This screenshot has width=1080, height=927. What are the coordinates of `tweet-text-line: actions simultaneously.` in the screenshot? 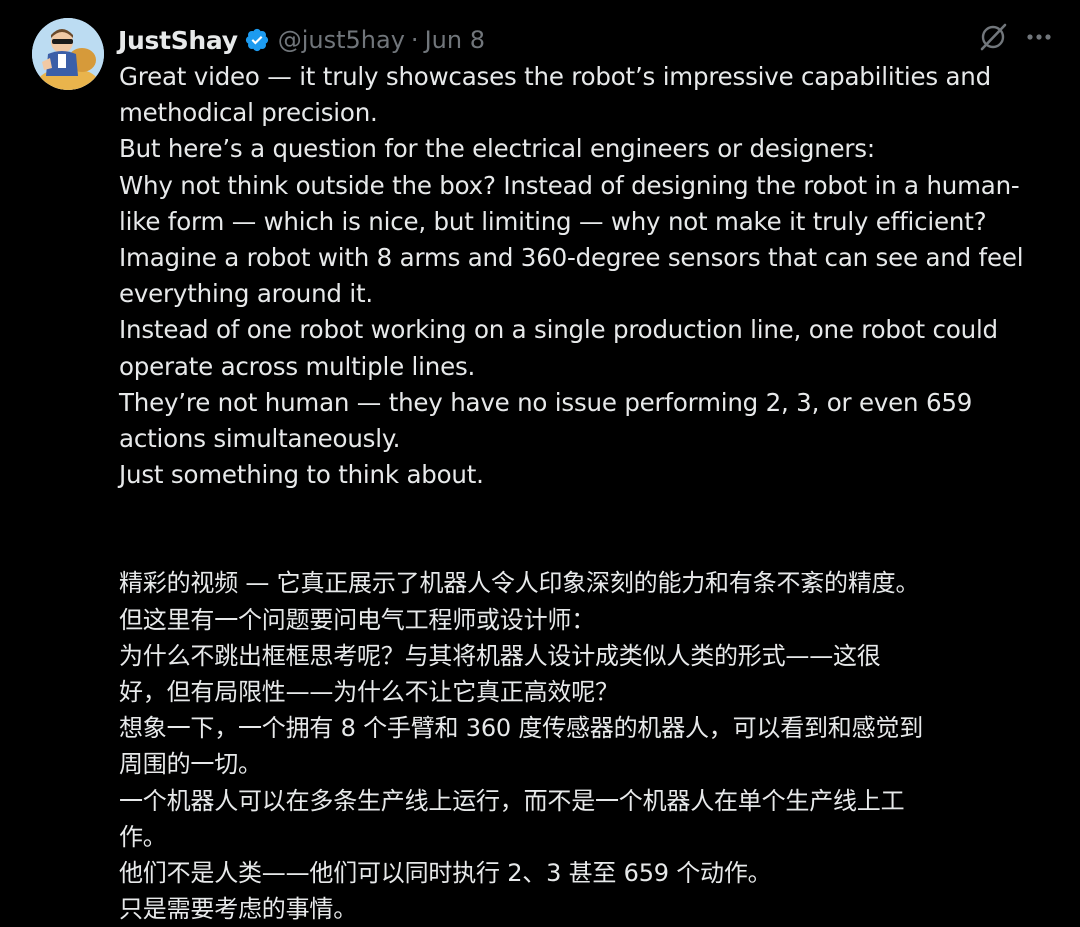 It's located at (260, 439).